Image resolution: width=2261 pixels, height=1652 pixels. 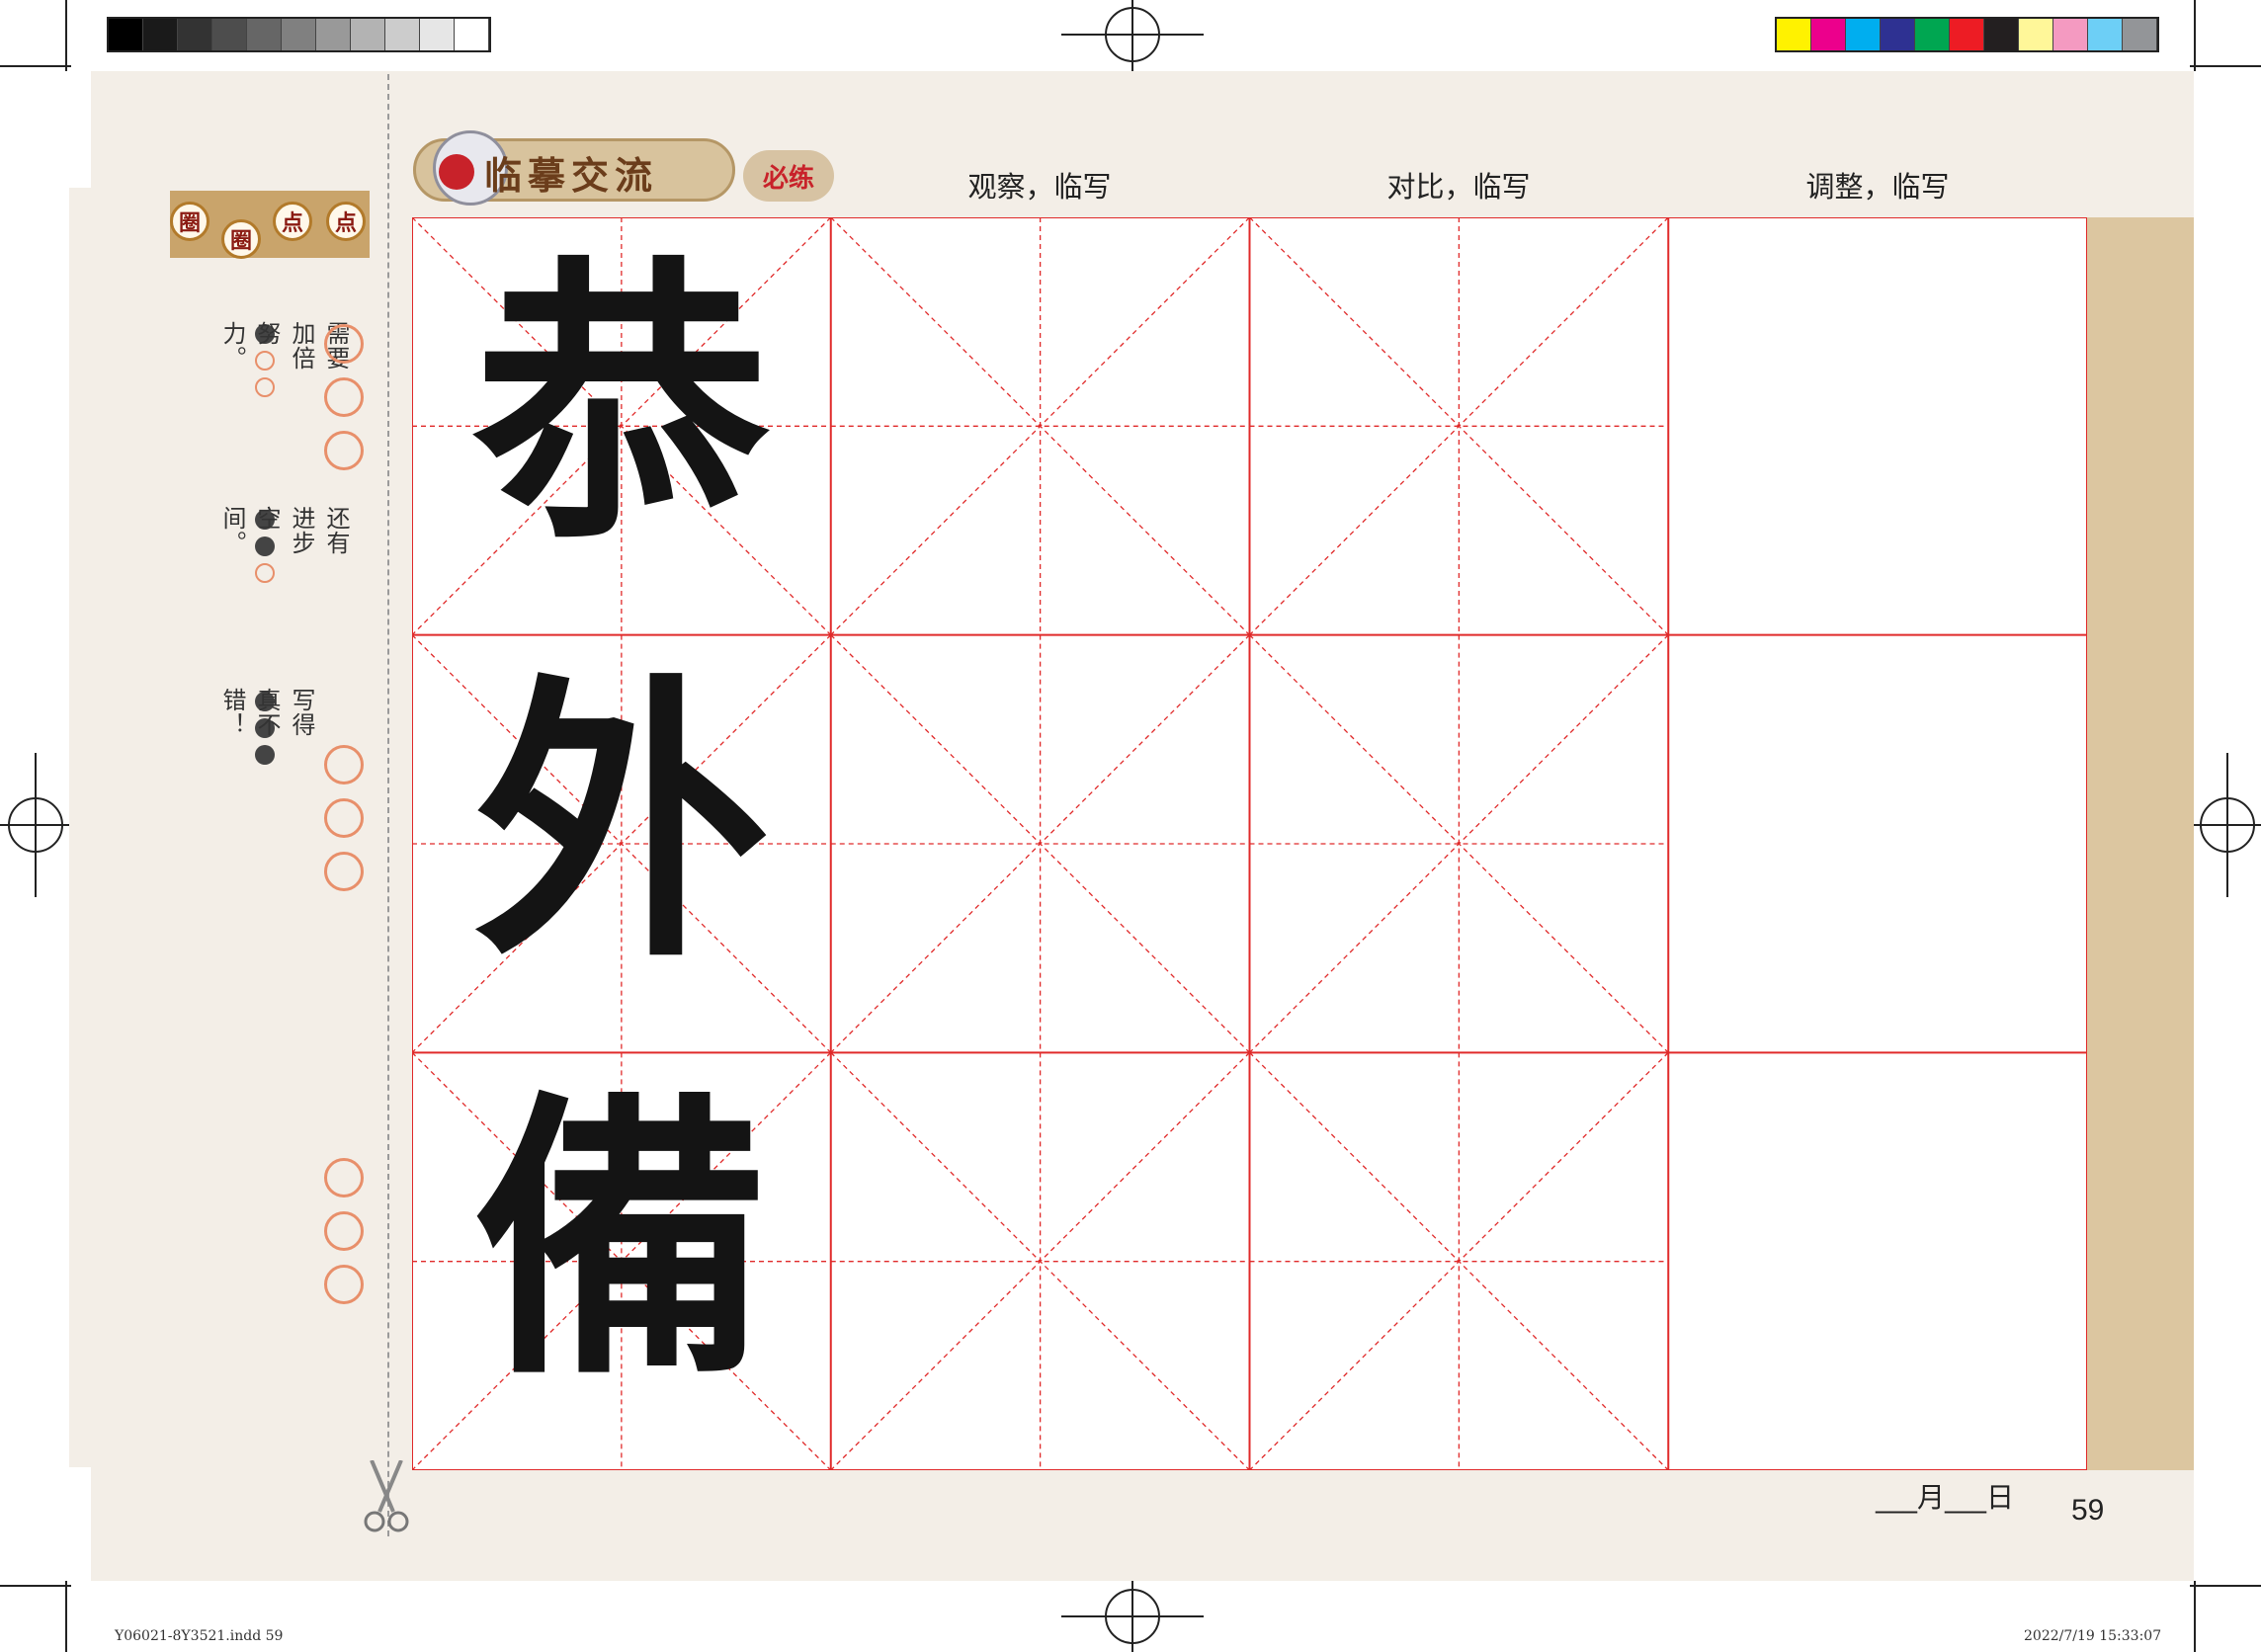 I want to click on column-header-compare: 对比，临写, so click(x=1459, y=187).